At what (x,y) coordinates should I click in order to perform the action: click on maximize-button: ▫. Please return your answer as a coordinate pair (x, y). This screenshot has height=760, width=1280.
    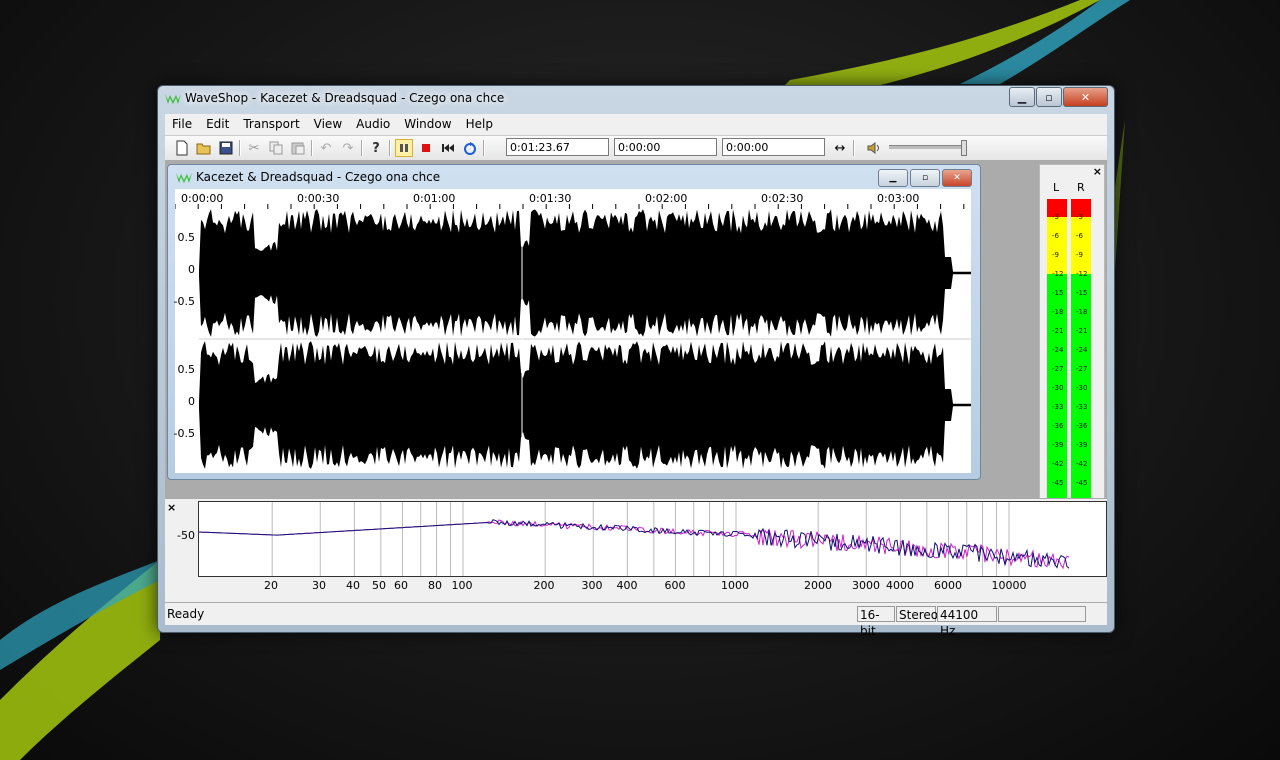
    Looking at the image, I should click on (1049, 97).